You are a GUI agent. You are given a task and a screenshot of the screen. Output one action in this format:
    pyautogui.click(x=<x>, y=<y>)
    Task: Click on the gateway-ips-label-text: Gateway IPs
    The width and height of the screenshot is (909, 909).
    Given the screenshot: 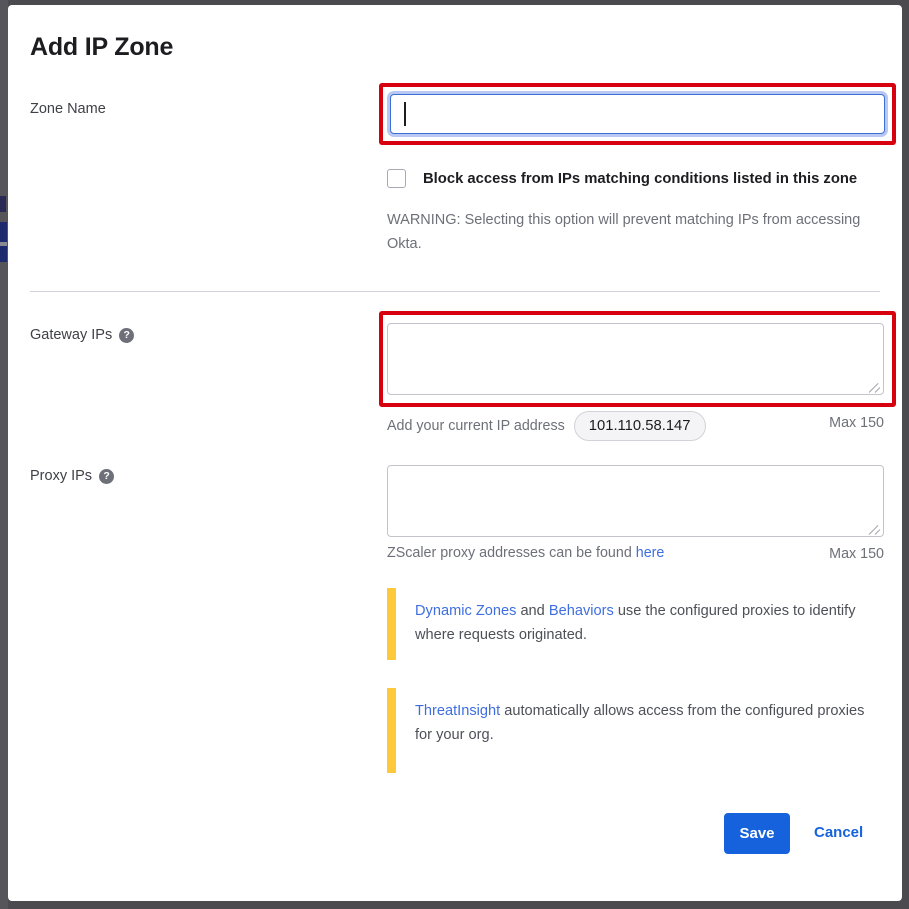 What is the action you would take?
    pyautogui.click(x=71, y=335)
    